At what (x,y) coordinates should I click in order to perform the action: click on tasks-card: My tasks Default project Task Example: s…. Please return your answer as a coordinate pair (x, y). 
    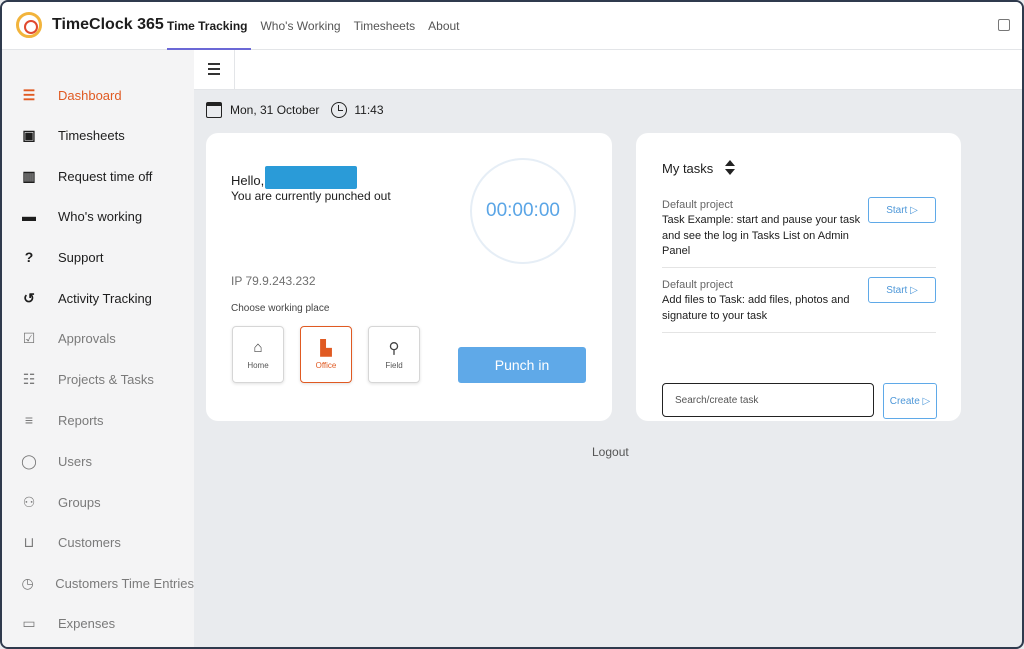
    Looking at the image, I should click on (798, 277).